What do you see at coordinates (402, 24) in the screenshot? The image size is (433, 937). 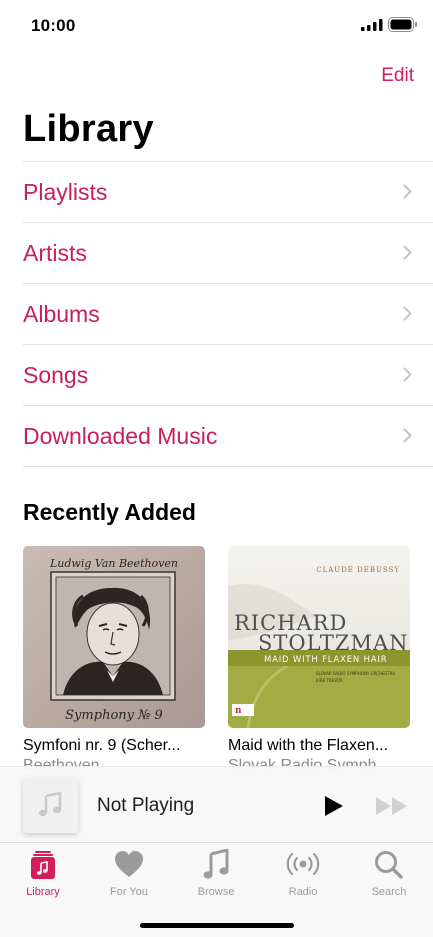 I see `battery-icon` at bounding box center [402, 24].